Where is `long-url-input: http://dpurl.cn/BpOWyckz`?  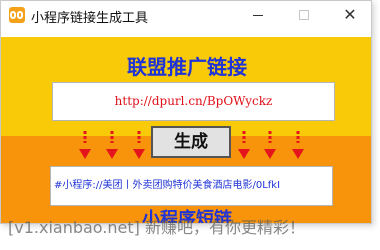 long-url-input: http://dpurl.cn/BpOWyckz is located at coordinates (193, 101).